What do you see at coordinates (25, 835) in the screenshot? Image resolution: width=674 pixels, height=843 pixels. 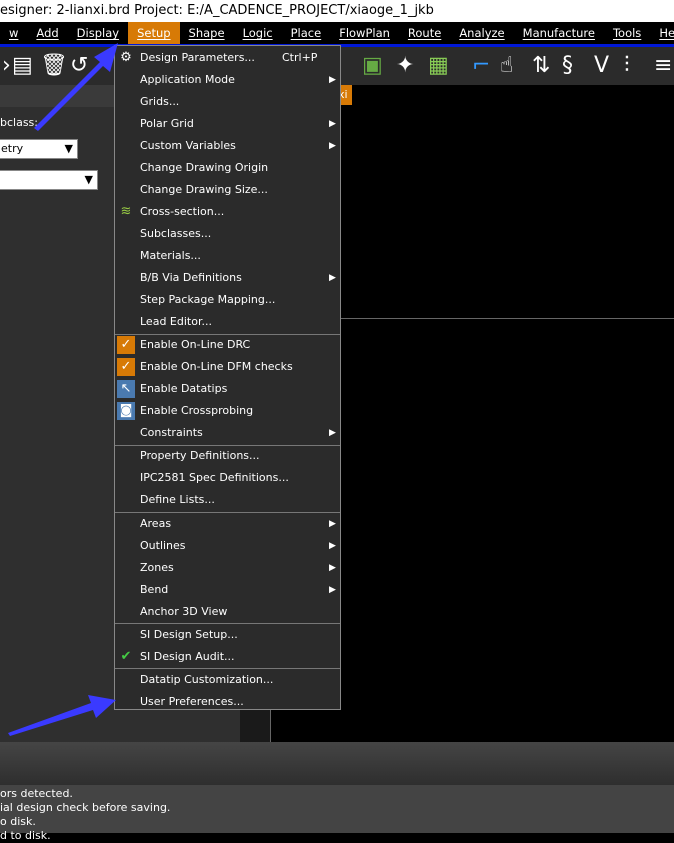 I see `console-line: d to disk.` at bounding box center [25, 835].